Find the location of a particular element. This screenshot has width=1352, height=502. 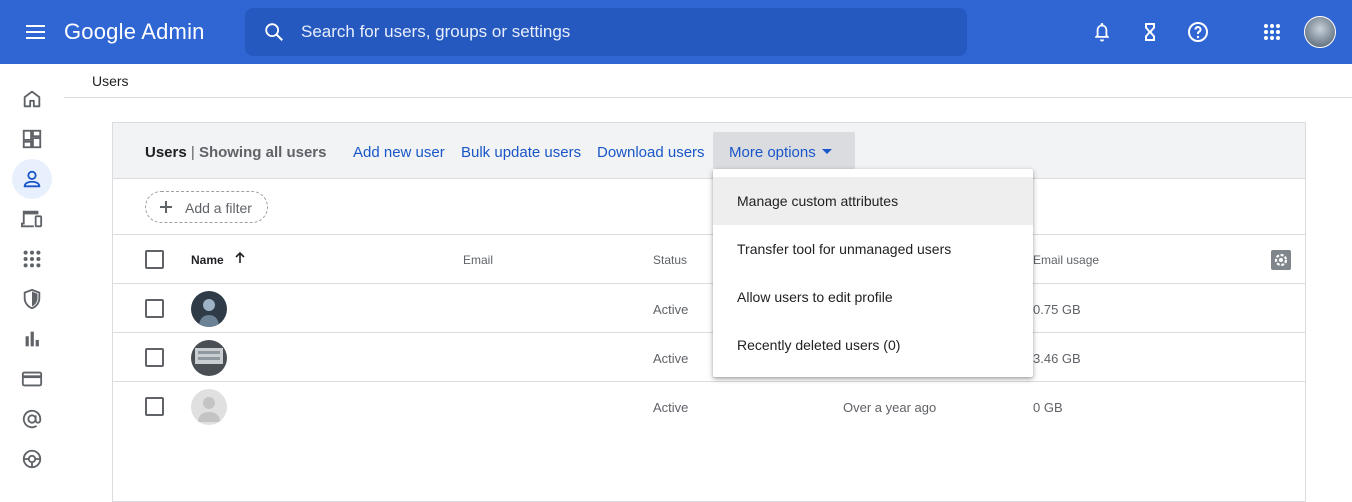

side-navigation is located at coordinates (32, 278).